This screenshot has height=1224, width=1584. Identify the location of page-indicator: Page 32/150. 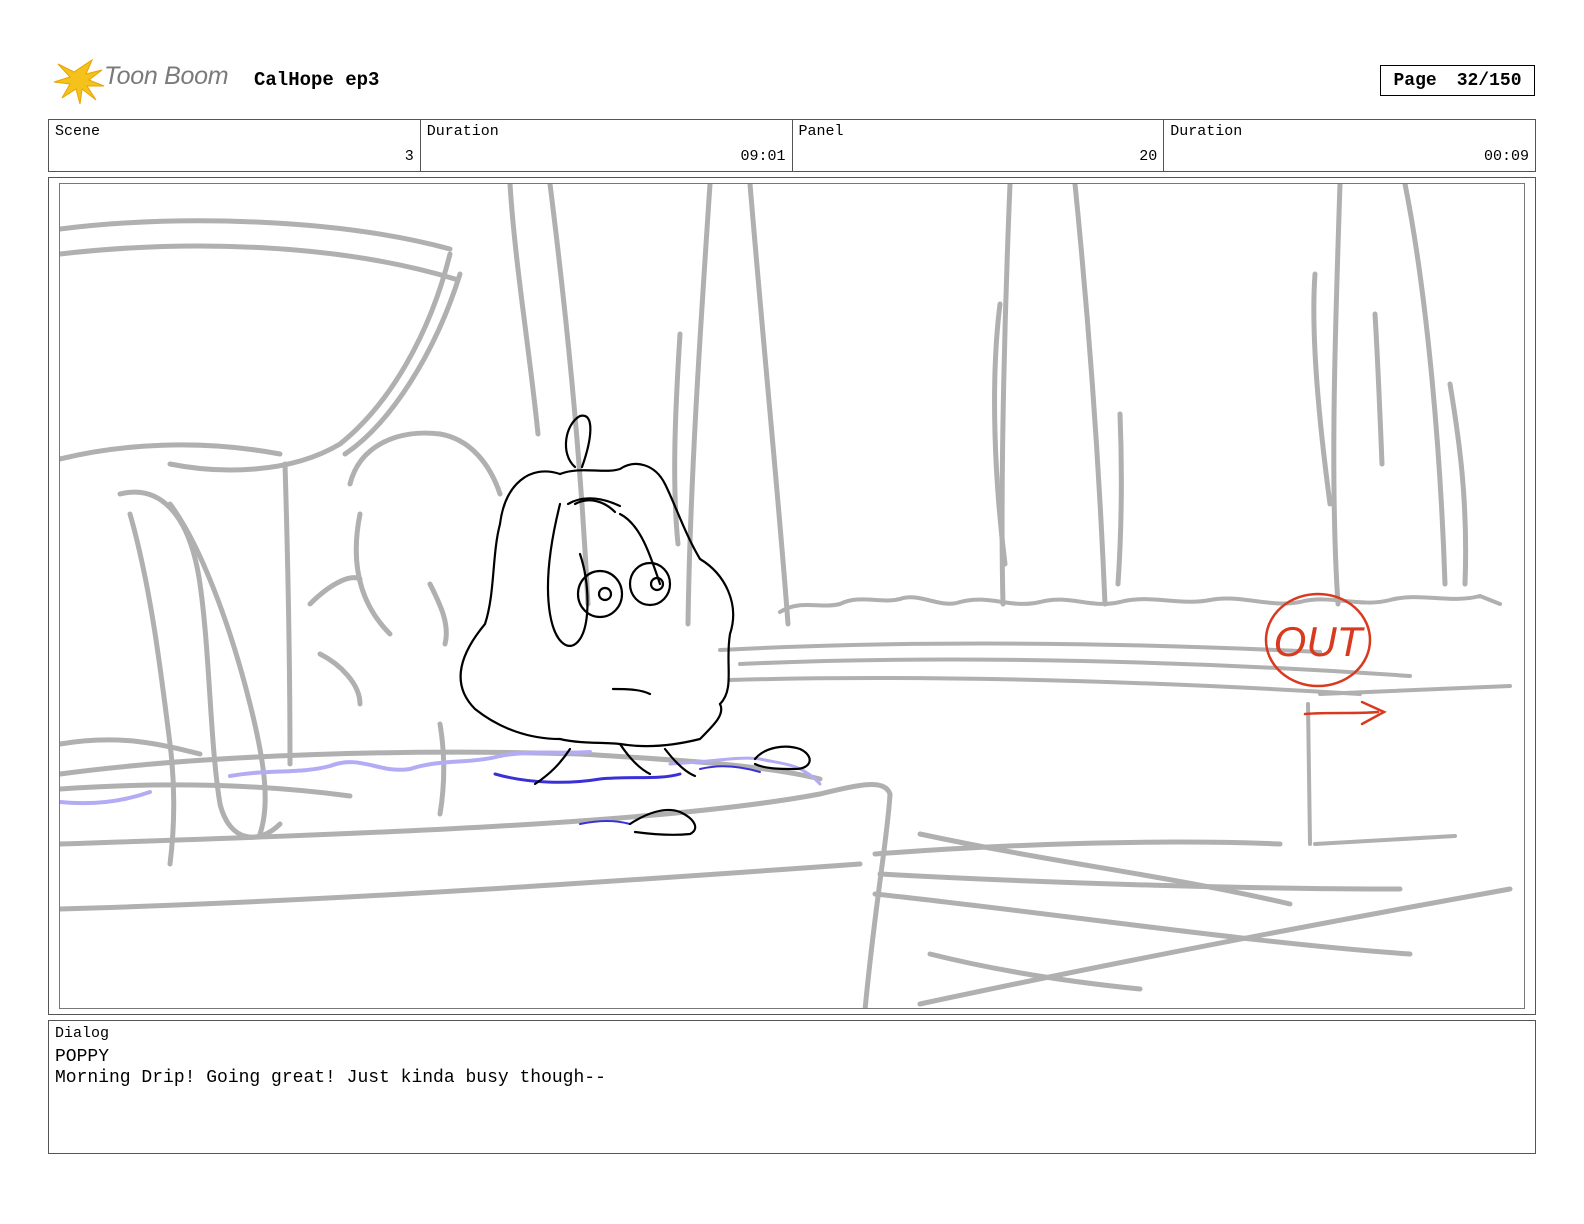
(1457, 80).